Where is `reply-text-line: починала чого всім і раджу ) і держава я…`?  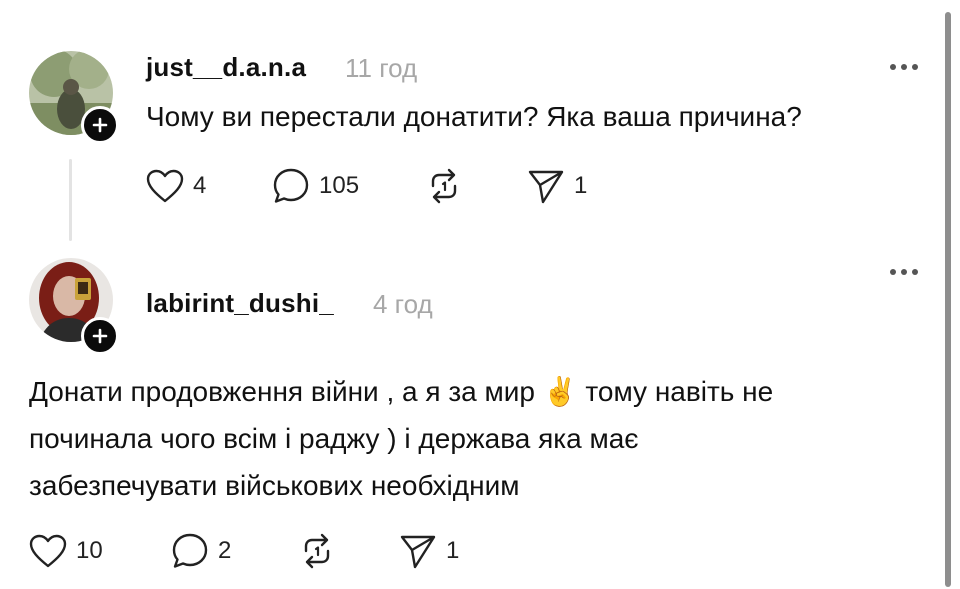
reply-text-line: починала чого всім і раджу ) і держава я… is located at coordinates (334, 438).